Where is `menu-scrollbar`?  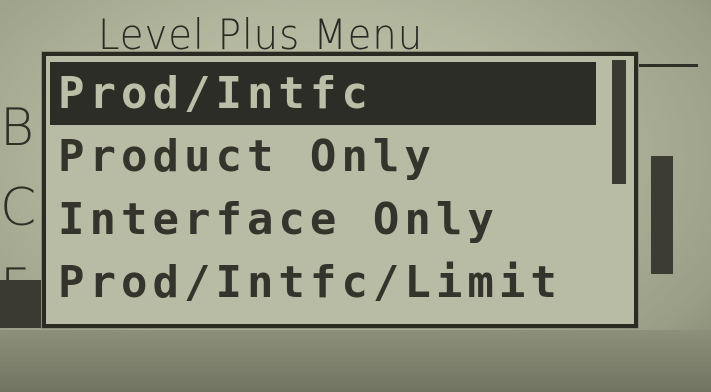
menu-scrollbar is located at coordinates (619, 122).